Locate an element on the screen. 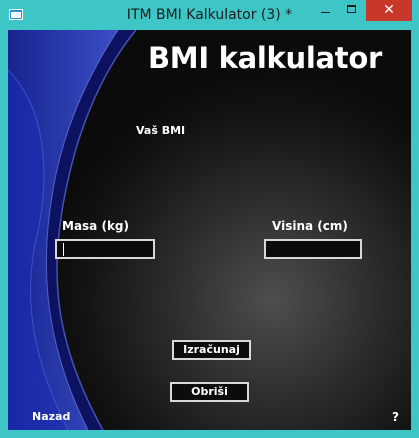 The height and width of the screenshot is (438, 419). help-link: ? is located at coordinates (395, 417).